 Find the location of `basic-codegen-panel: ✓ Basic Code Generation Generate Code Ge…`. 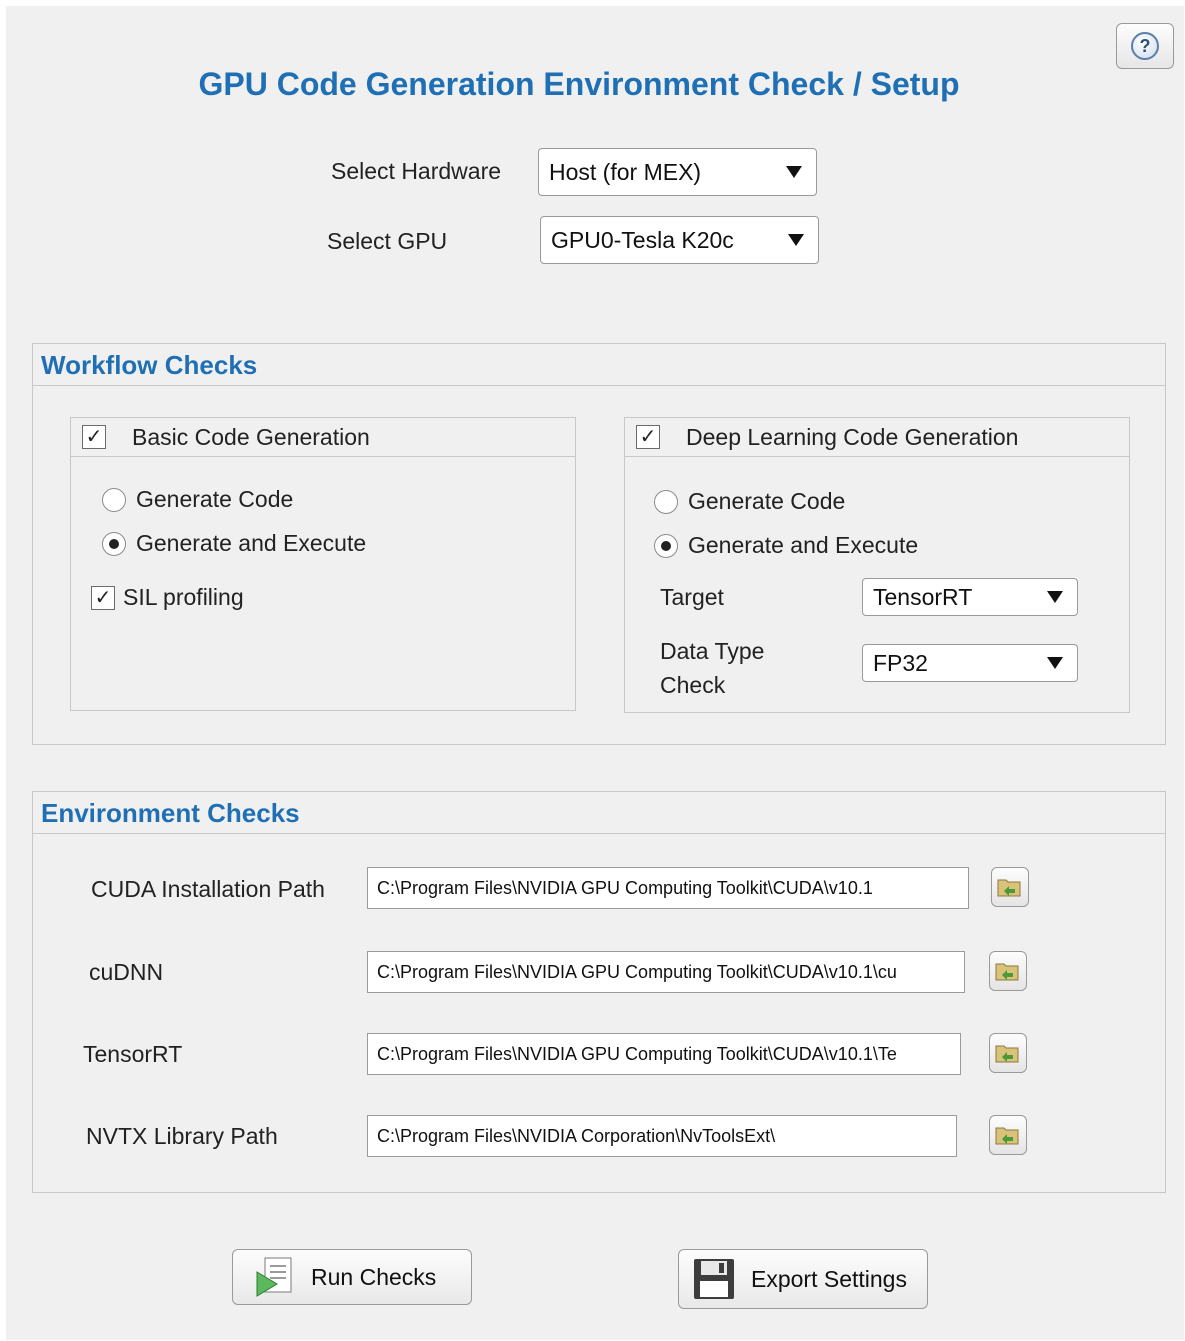

basic-codegen-panel: ✓ Basic Code Generation Generate Code Ge… is located at coordinates (323, 564).